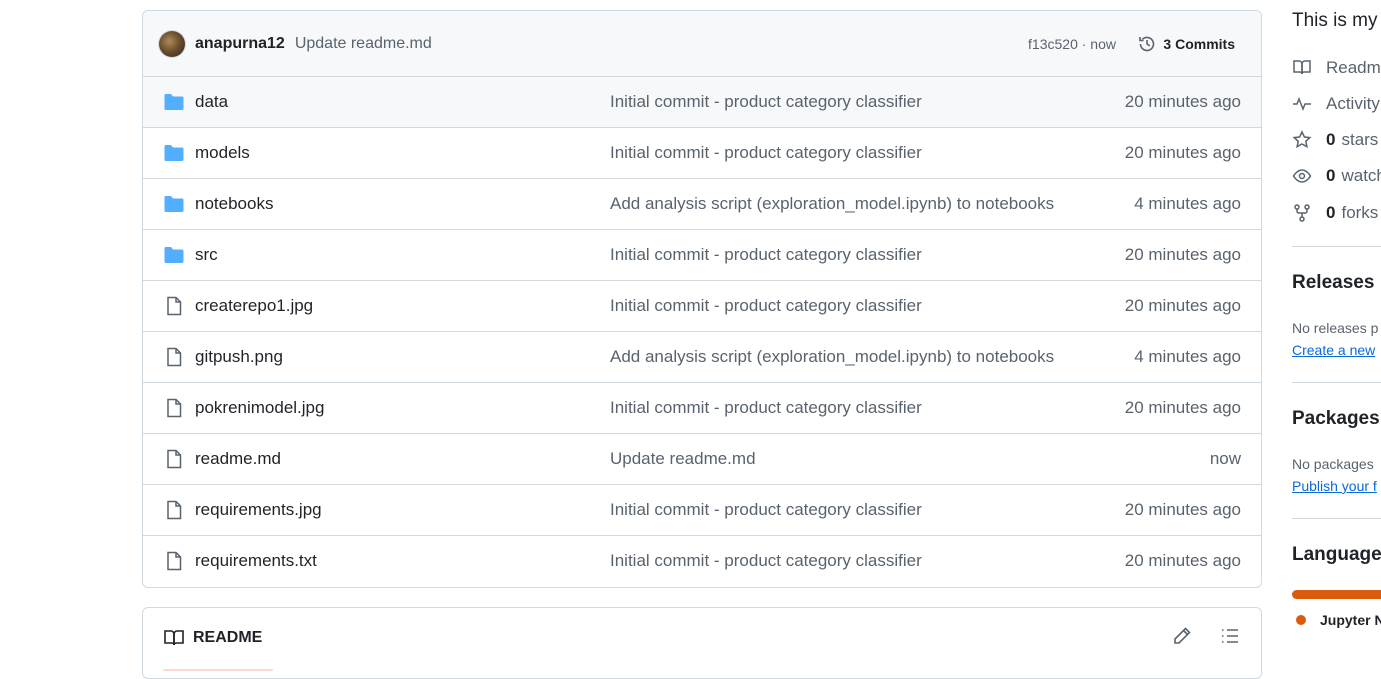  I want to click on file-name-link: data, so click(211, 102).